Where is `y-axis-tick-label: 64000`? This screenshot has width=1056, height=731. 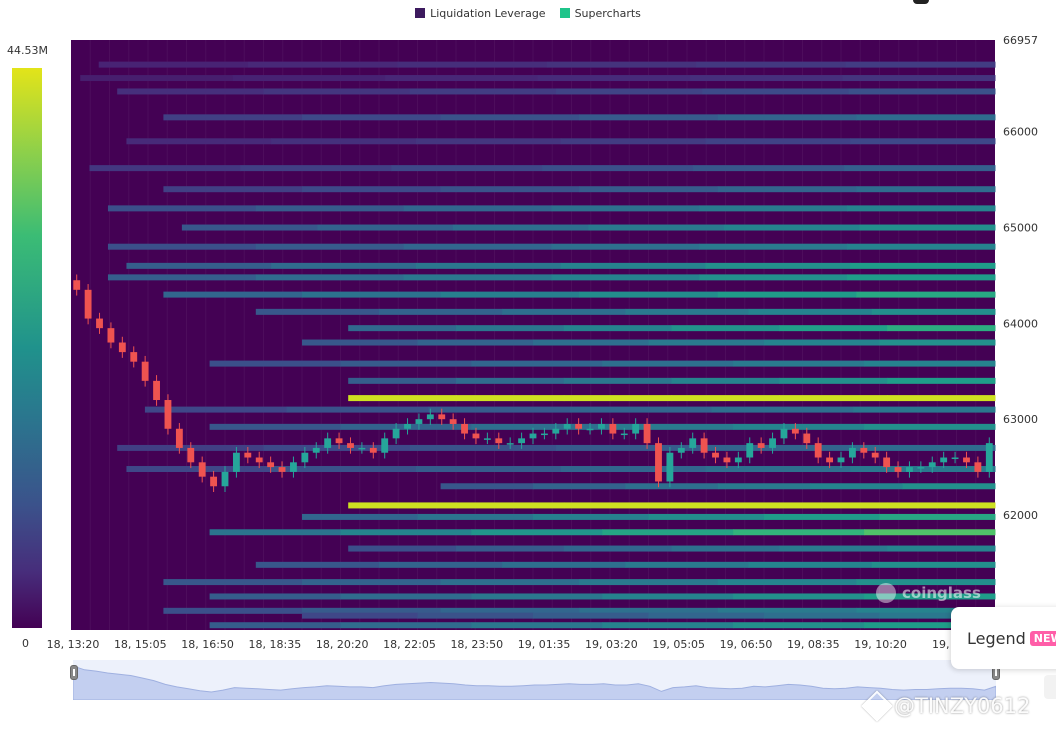 y-axis-tick-label: 64000 is located at coordinates (1020, 323).